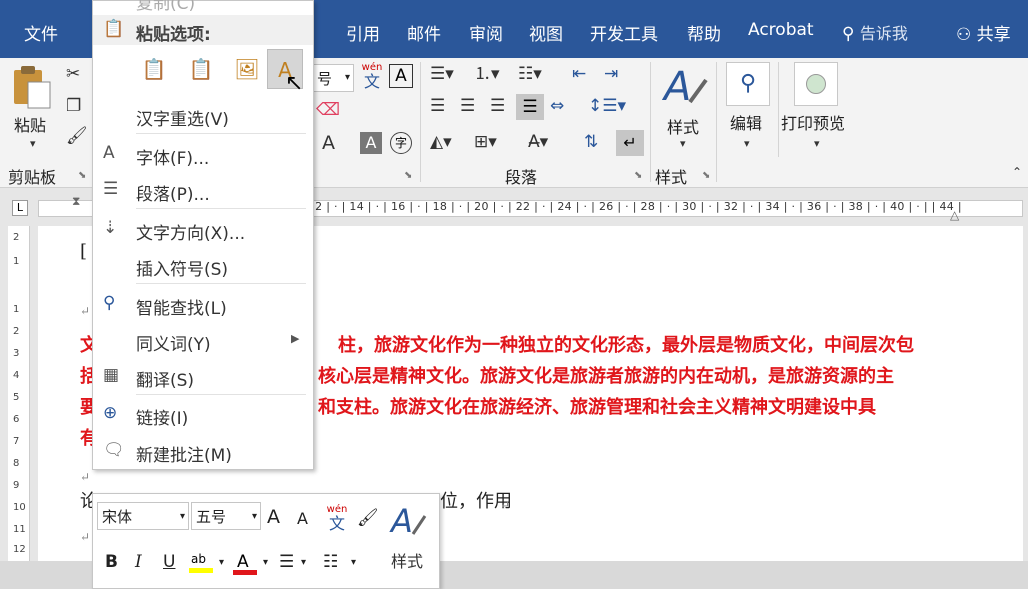  What do you see at coordinates (226, 516) in the screenshot?
I see `font-size-dropdown: 五号 ▾` at bounding box center [226, 516].